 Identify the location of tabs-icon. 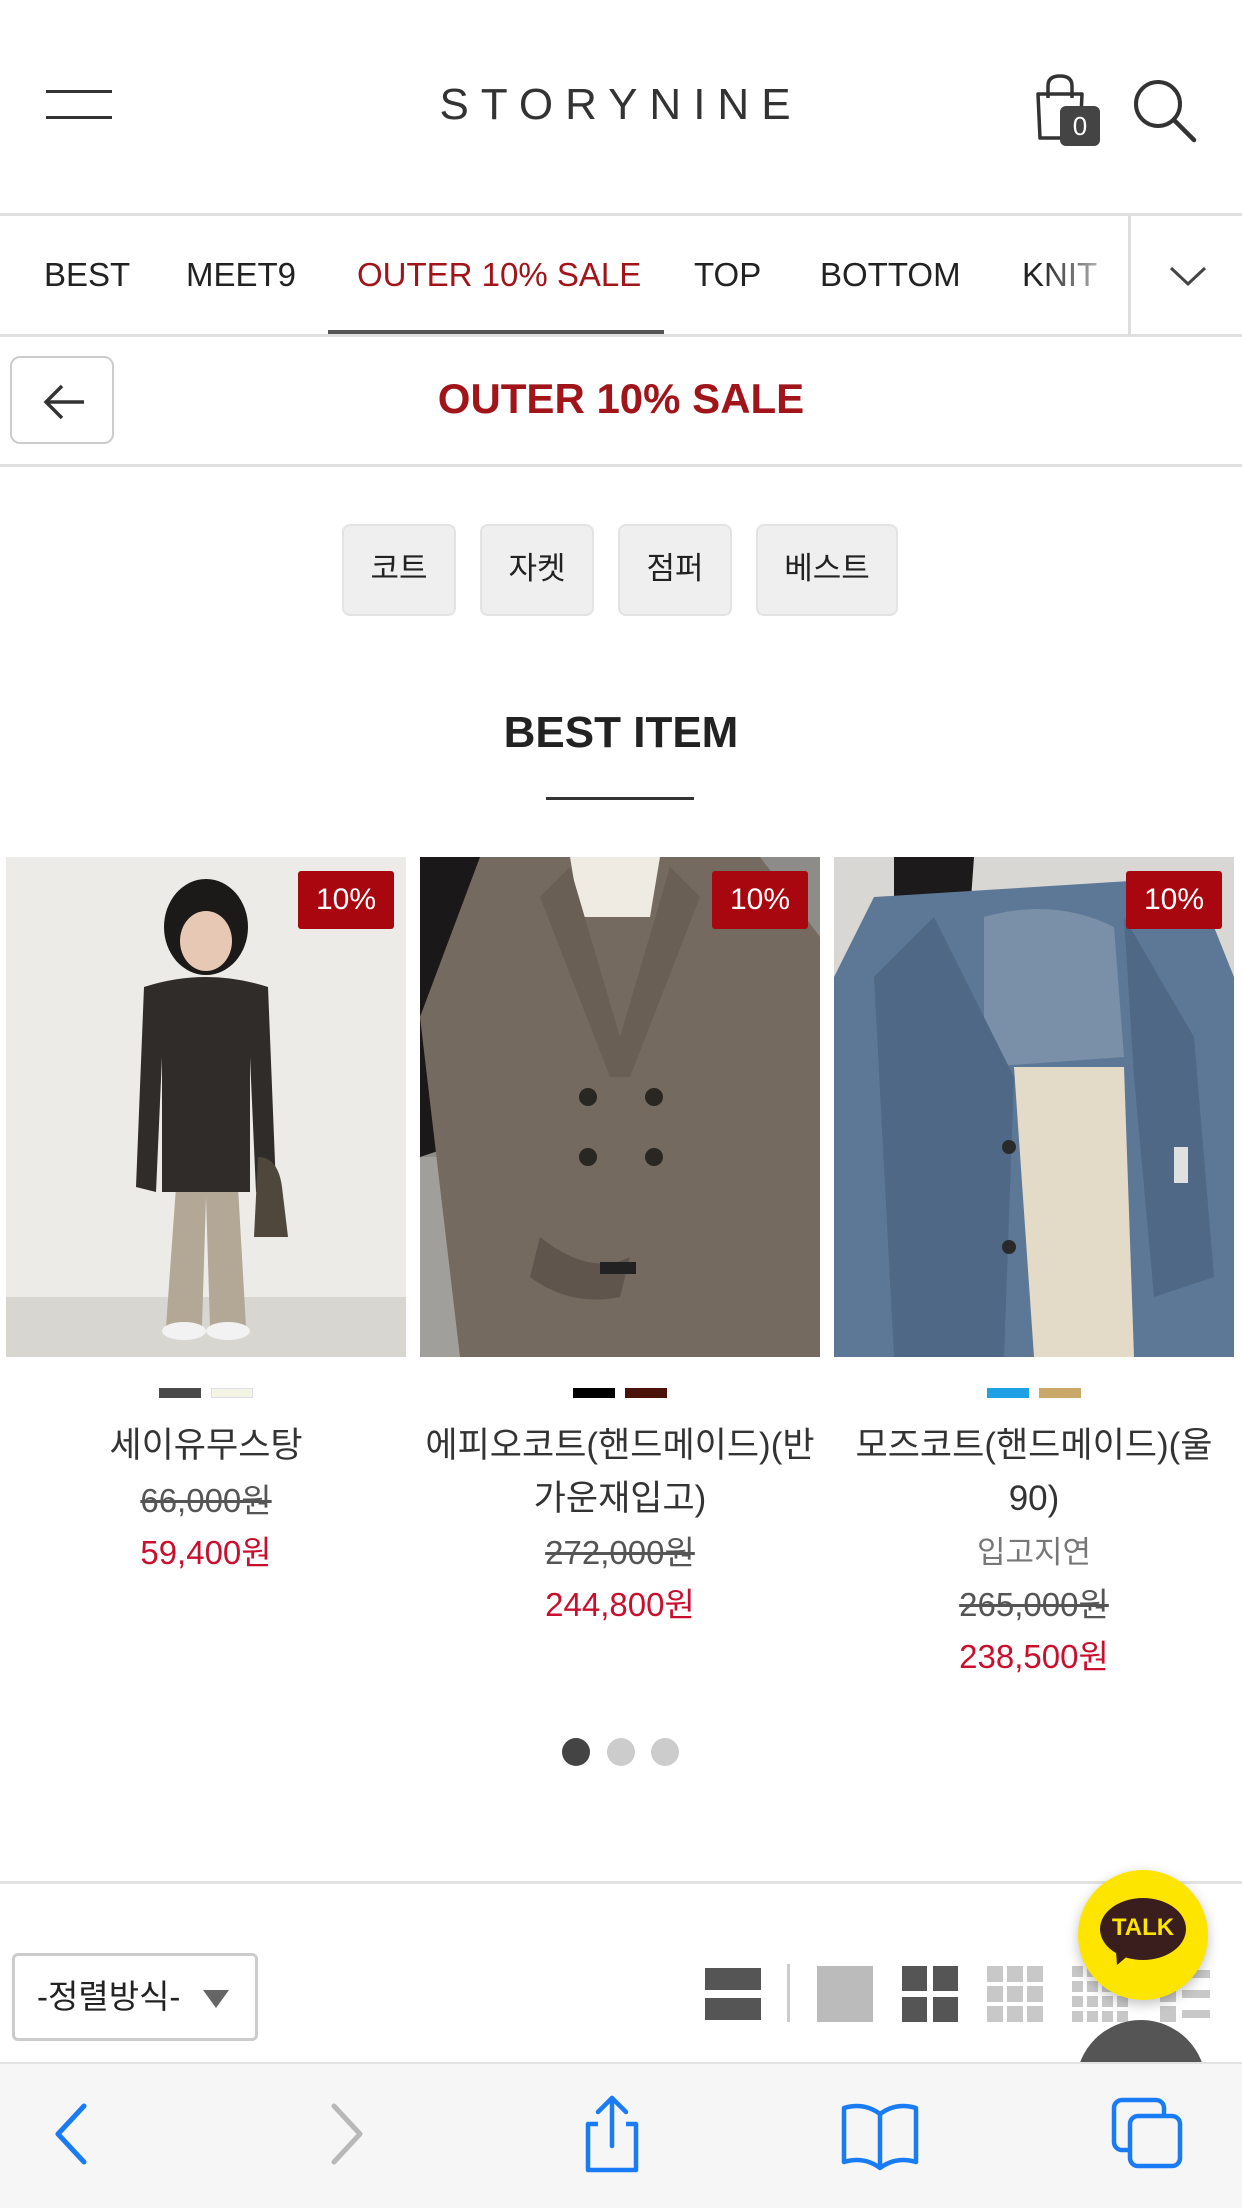
(1147, 2133).